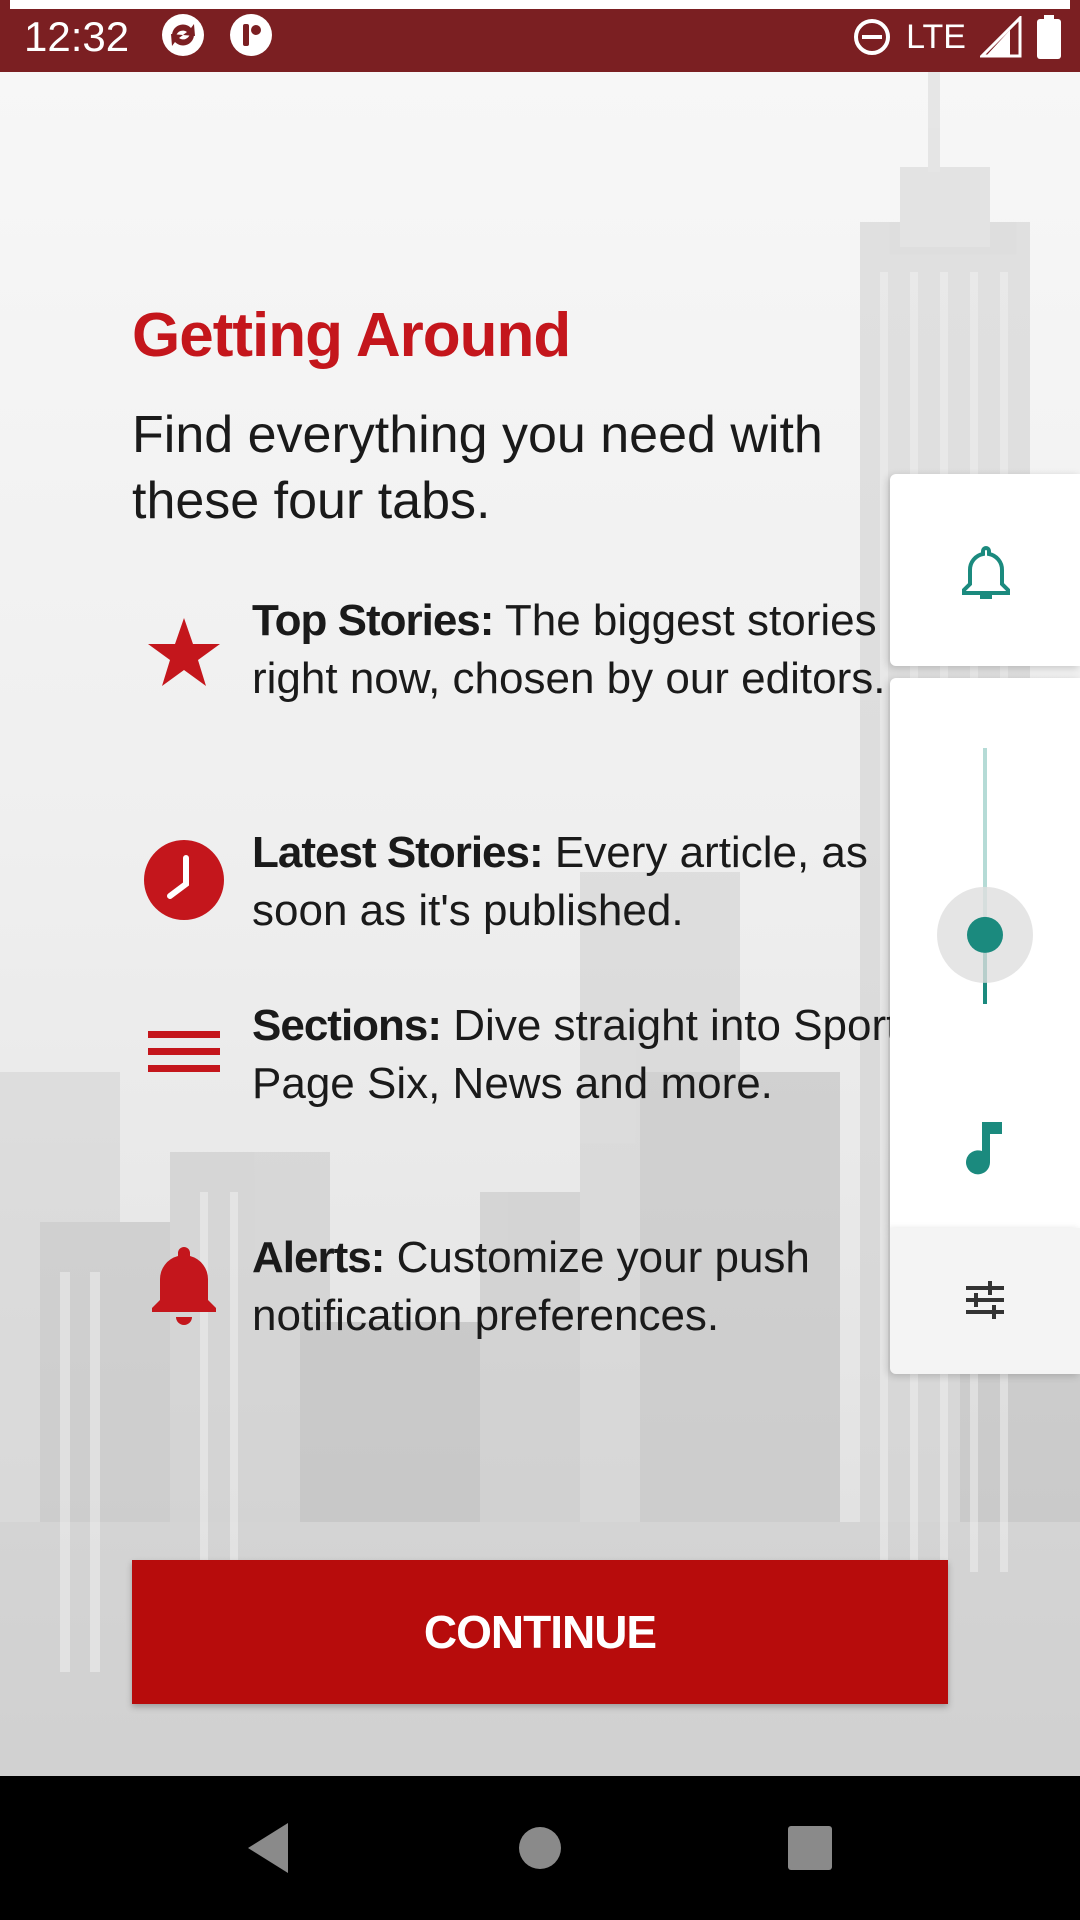 The image size is (1080, 1920). I want to click on tune-settings-icon, so click(985, 1300).